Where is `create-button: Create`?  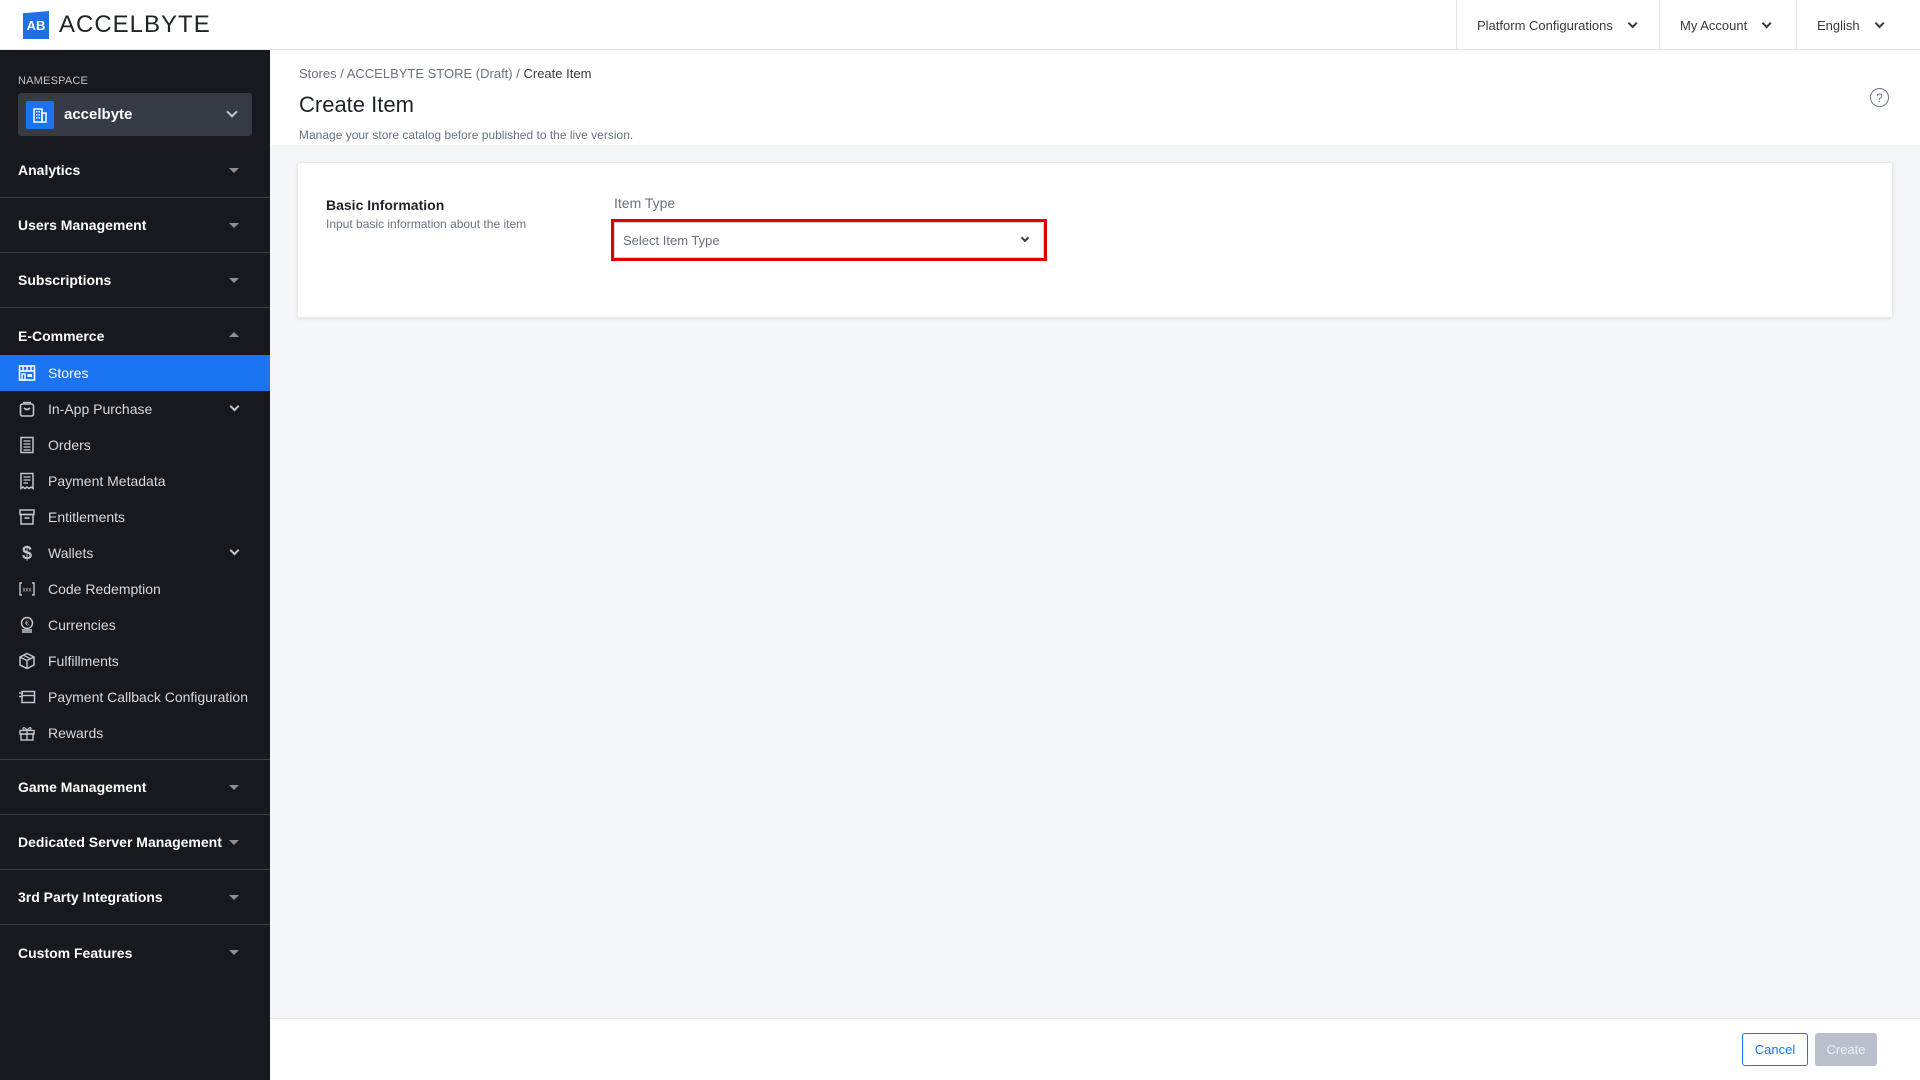 create-button: Create is located at coordinates (1846, 1049).